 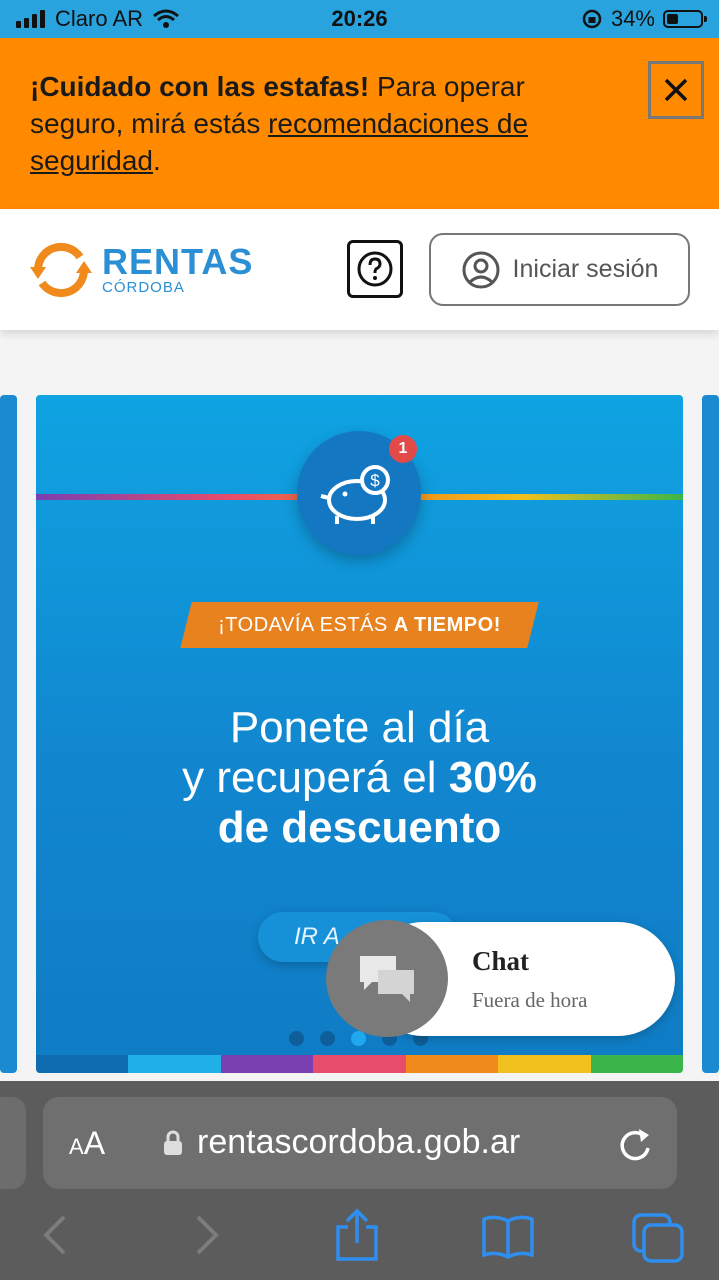 What do you see at coordinates (143, 287) in the screenshot?
I see `logo-sub-text: CÓRDOBA` at bounding box center [143, 287].